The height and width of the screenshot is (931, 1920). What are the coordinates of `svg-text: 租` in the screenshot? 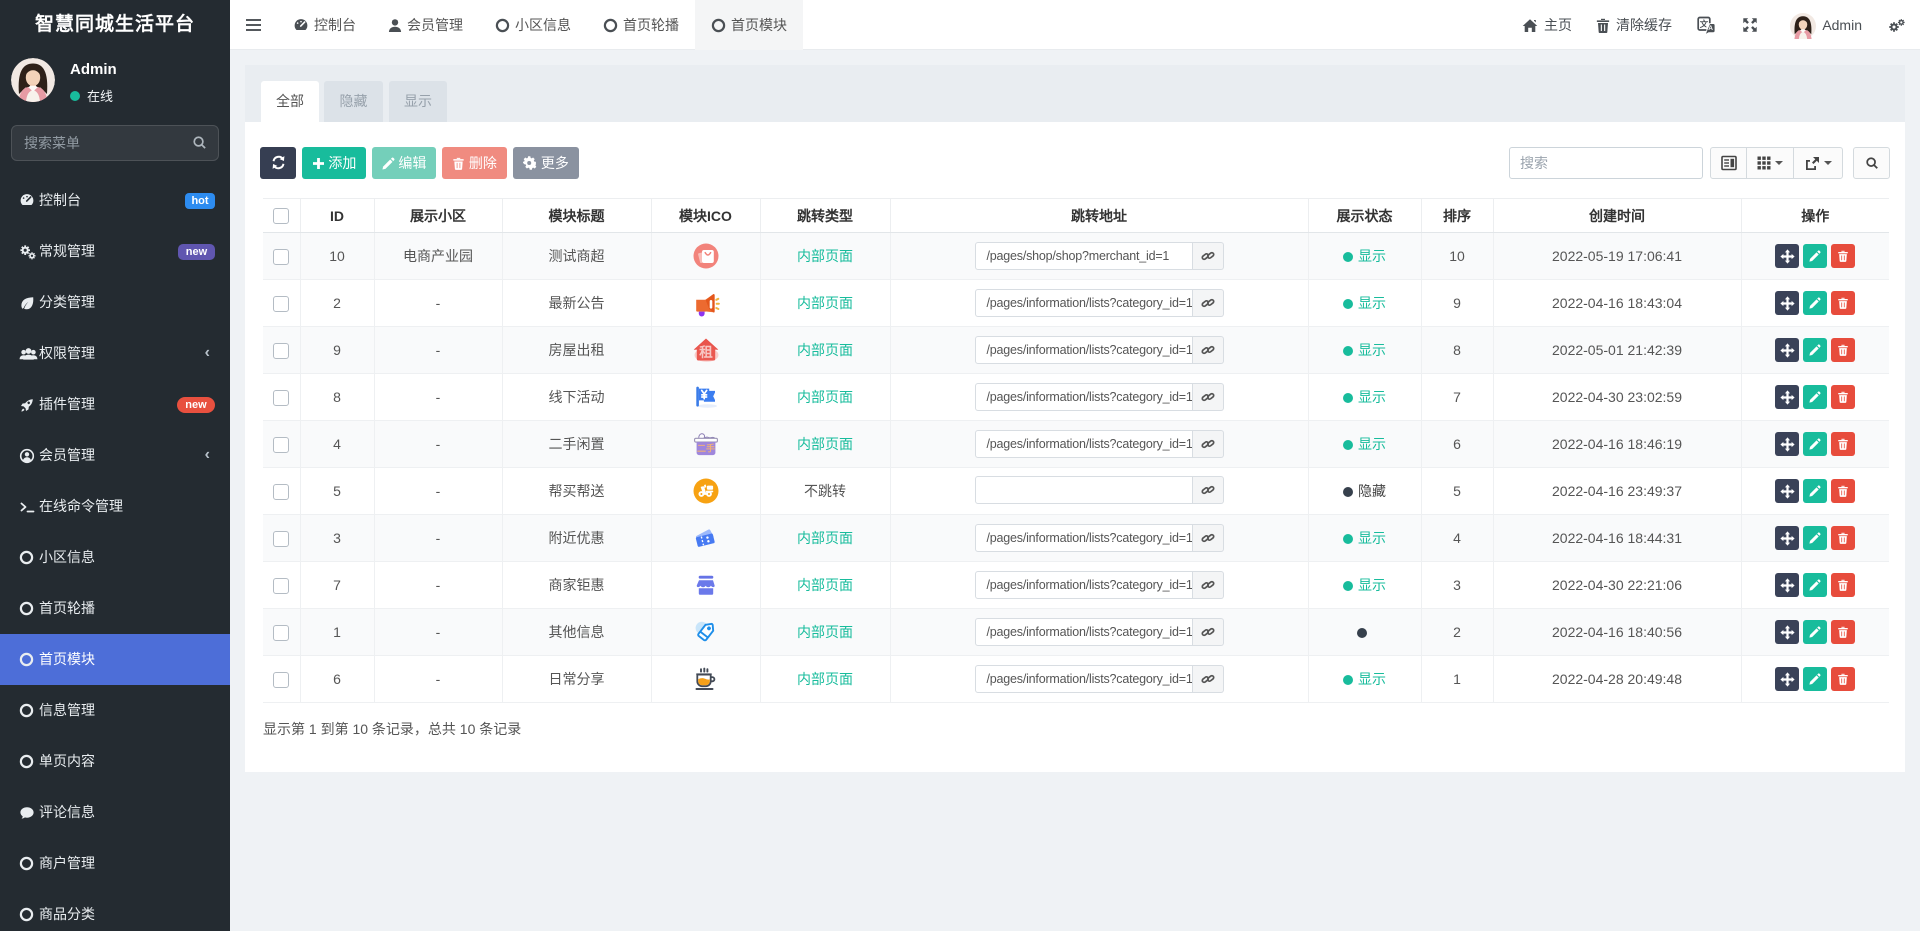 It's located at (706, 352).